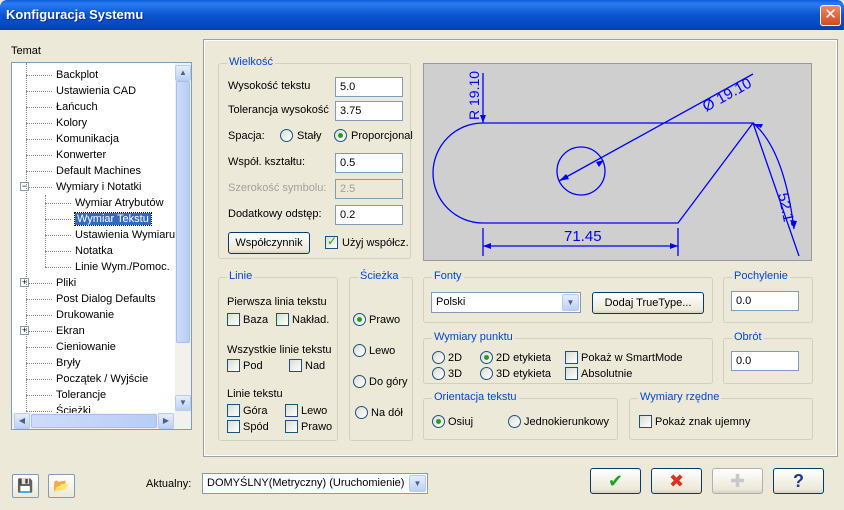 The height and width of the screenshot is (510, 844). Describe the element at coordinates (451, 302) in the screenshot. I see `font-select-value: Polski` at that location.